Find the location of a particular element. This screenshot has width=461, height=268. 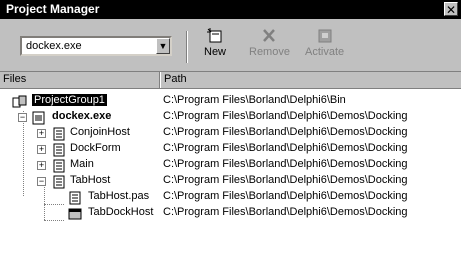

column-divider is located at coordinates (160, 80).